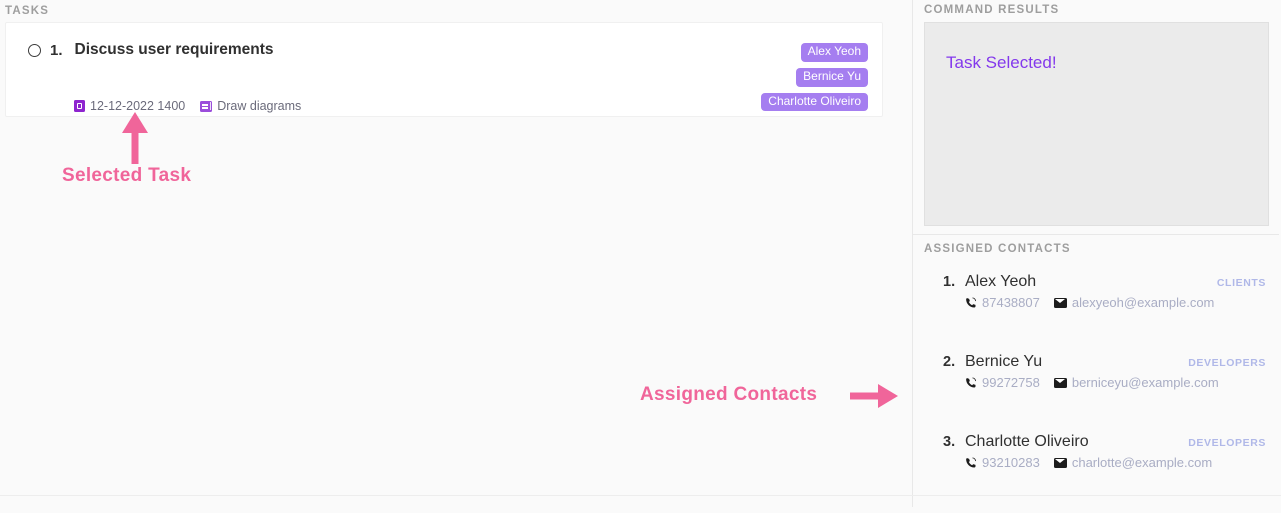  Describe the element at coordinates (27, 11) in the screenshot. I see `tasks-section-header: TASKS` at that location.